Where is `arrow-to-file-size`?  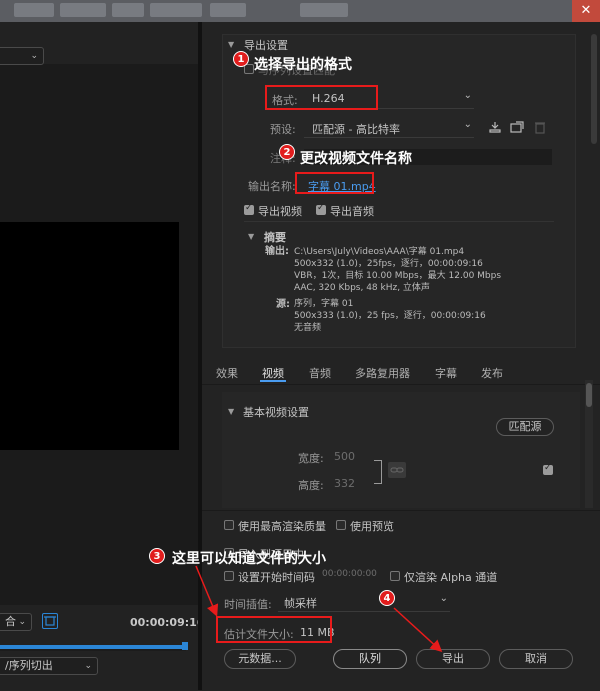 arrow-to-file-size is located at coordinates (207, 591).